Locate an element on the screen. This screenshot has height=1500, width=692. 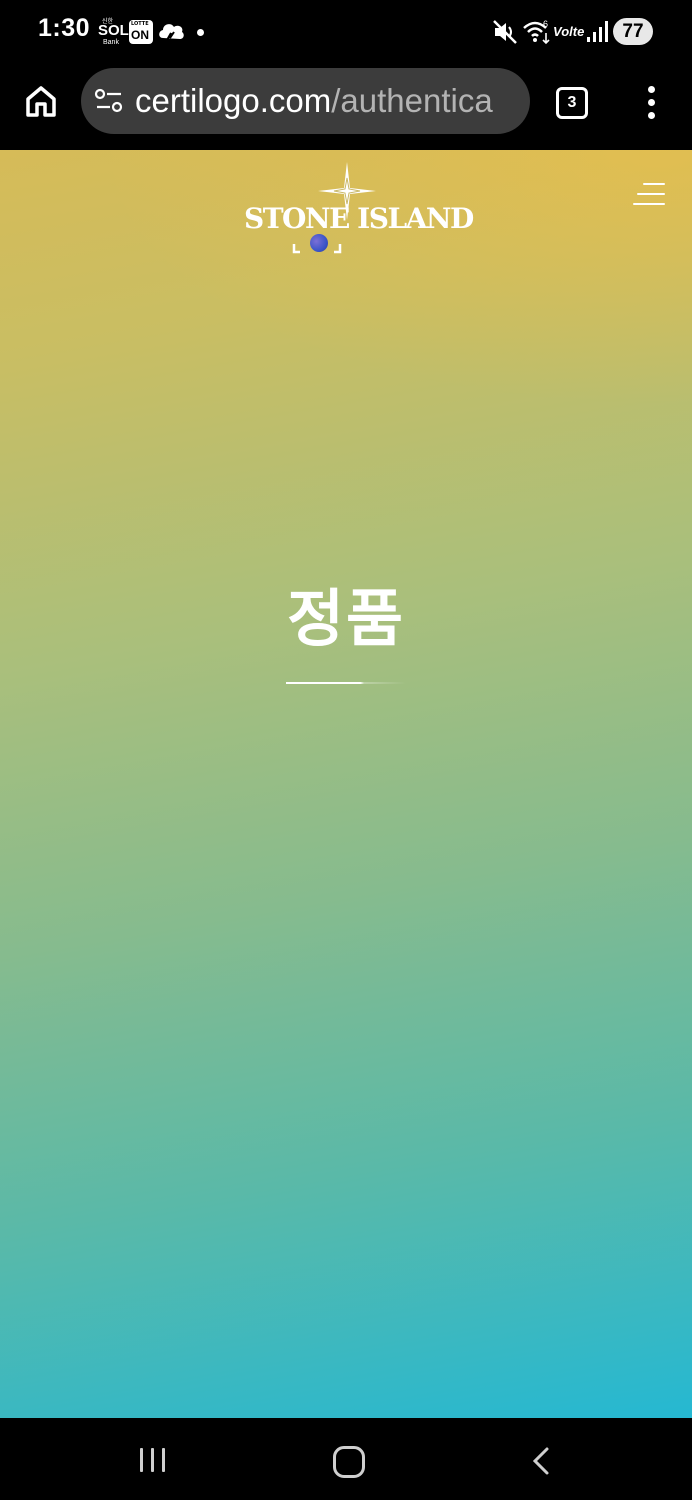
sol-bank-icon: 신한 SOL Bank is located at coordinates (113, 32).